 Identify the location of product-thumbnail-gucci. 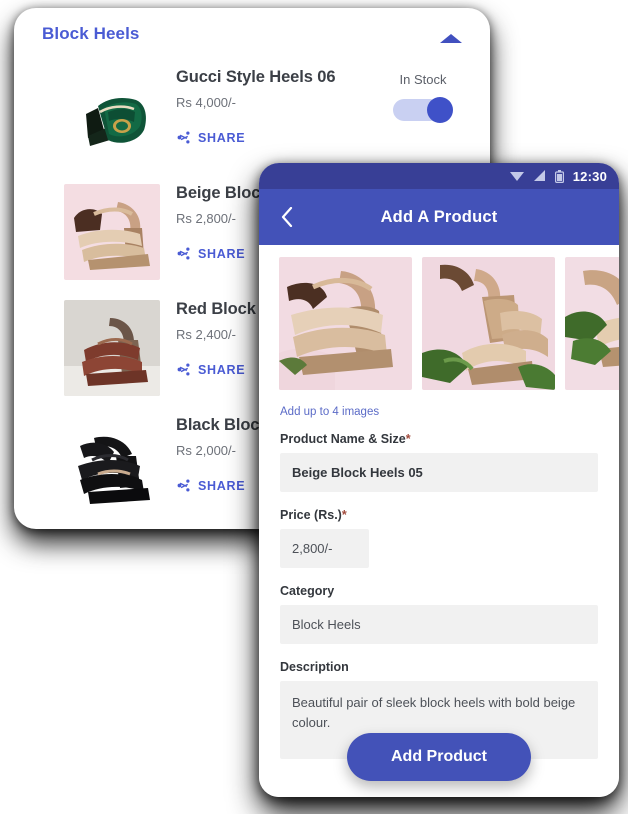
(112, 116).